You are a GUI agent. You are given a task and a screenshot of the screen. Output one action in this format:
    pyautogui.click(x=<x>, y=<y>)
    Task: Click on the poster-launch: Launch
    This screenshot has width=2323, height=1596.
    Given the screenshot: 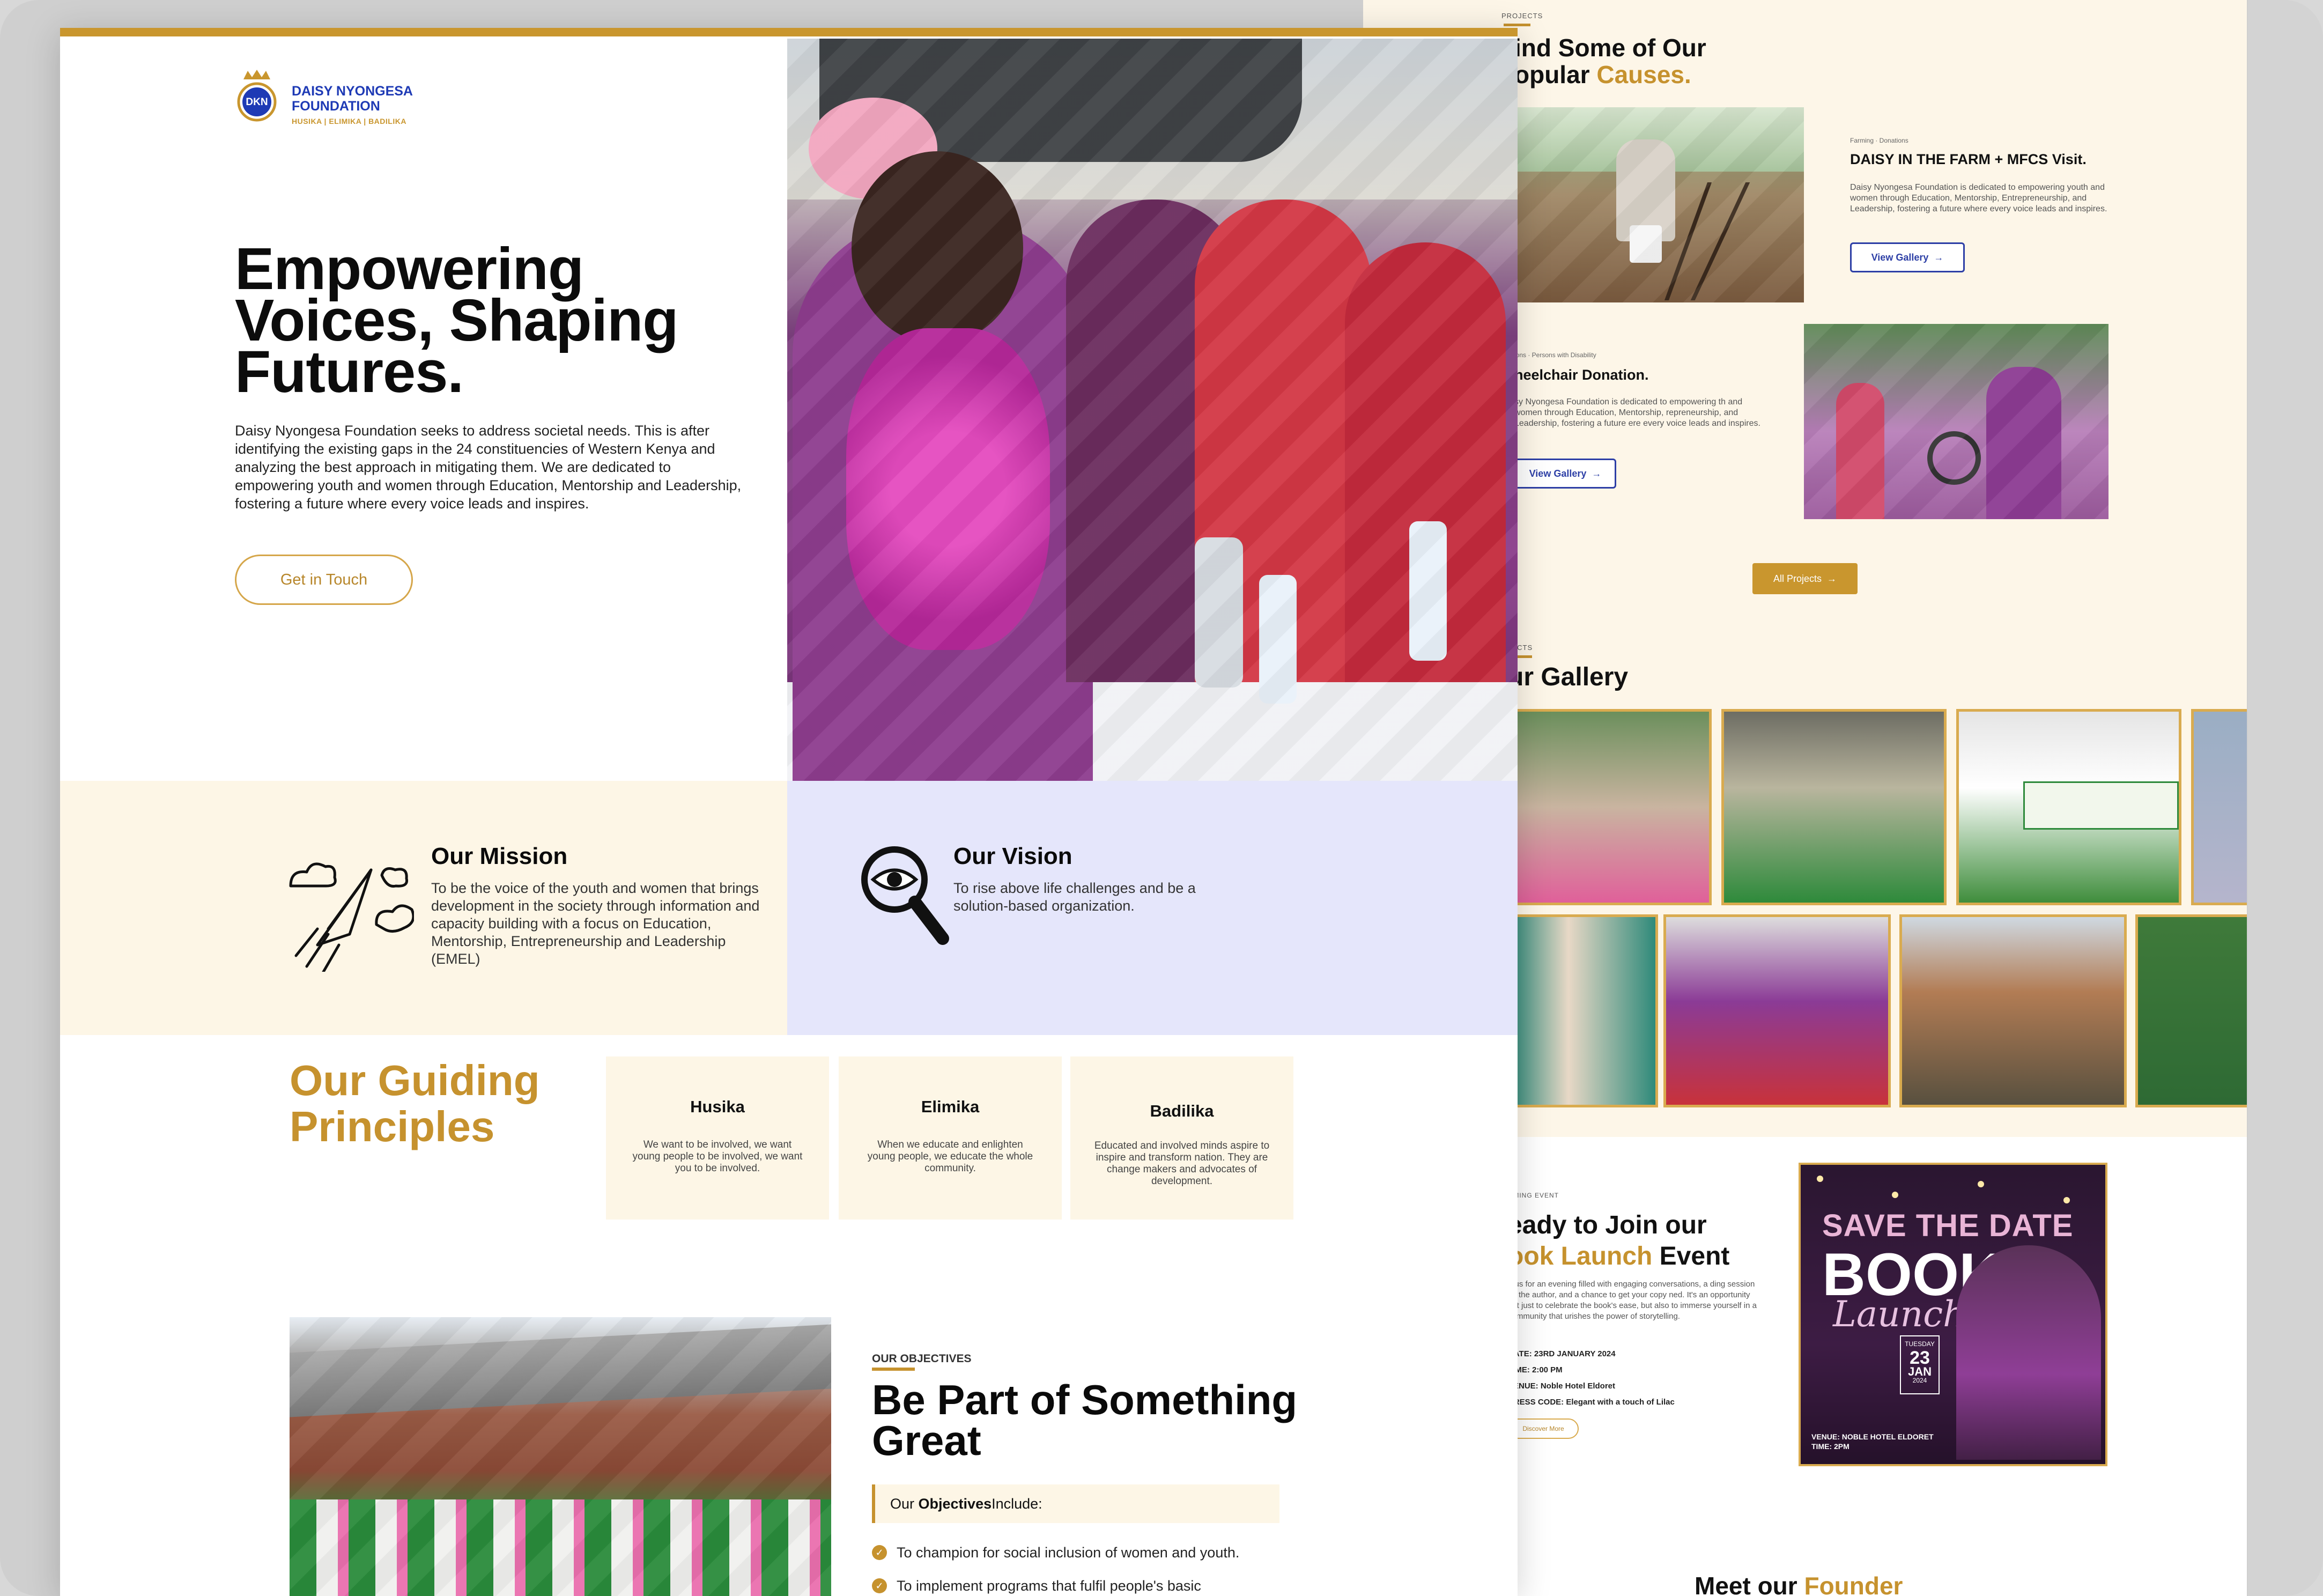 What is the action you would take?
    pyautogui.click(x=1899, y=1314)
    